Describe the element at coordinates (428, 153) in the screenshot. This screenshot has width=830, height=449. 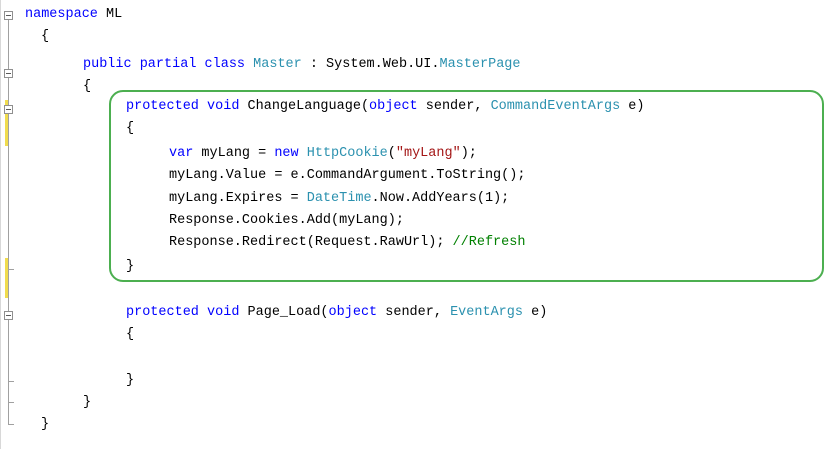
I see `string-literal: "myLang"` at that location.